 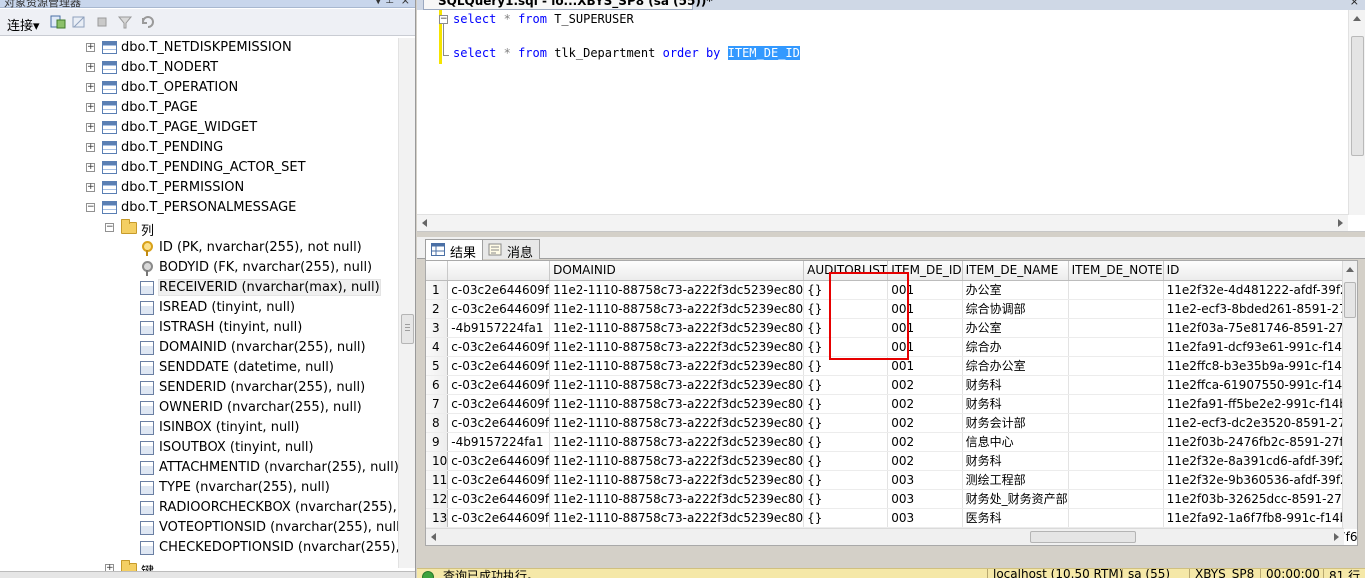 I want to click on table-cell: 11e2f03b-32625dcc-8591-27f6eb60c185, so click(x=1260, y=499).